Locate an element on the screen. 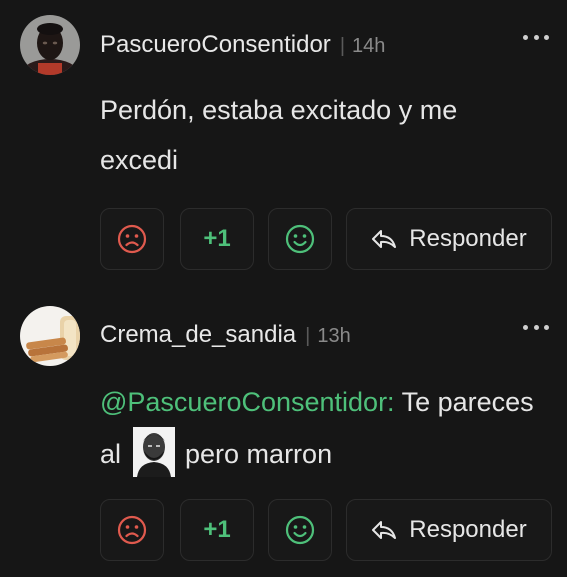 The width and height of the screenshot is (567, 577). username-label: PascueroConsentidor is located at coordinates (215, 44).